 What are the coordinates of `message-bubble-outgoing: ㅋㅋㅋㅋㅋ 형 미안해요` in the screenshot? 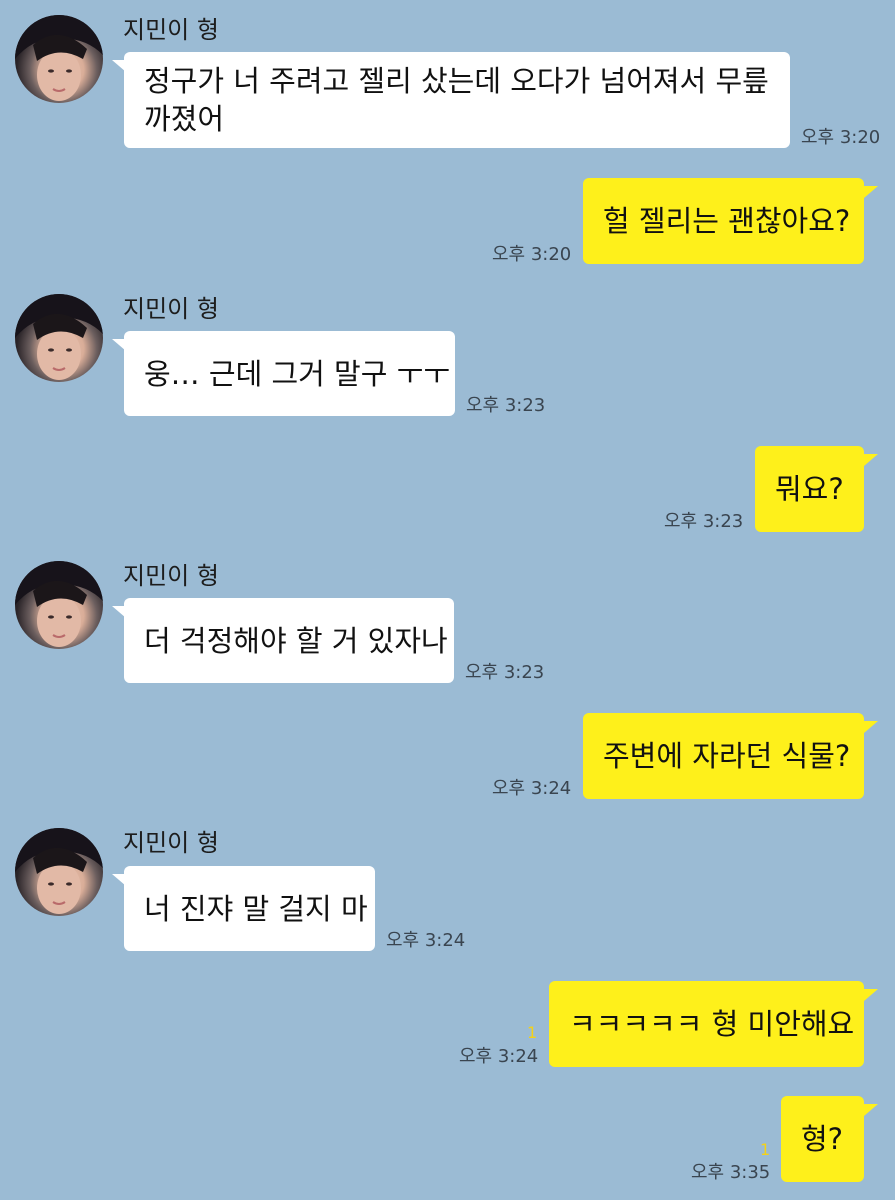 It's located at (706, 1024).